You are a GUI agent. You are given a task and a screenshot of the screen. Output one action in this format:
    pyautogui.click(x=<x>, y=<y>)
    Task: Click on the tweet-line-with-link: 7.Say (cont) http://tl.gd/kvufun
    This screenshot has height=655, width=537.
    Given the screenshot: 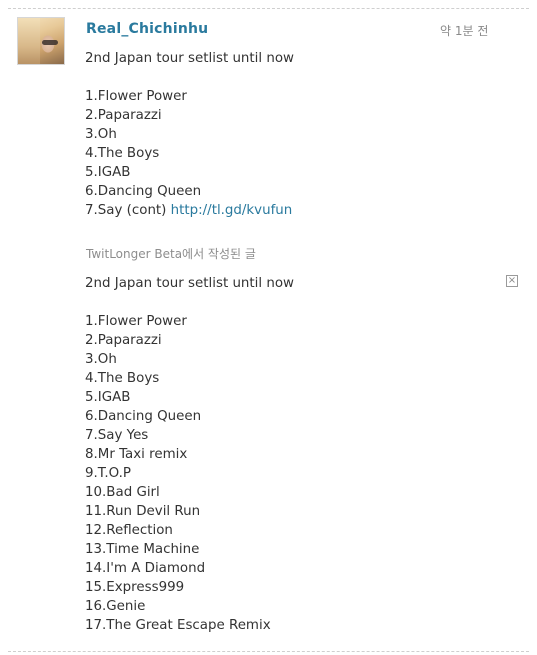 What is the action you would take?
    pyautogui.click(x=189, y=210)
    